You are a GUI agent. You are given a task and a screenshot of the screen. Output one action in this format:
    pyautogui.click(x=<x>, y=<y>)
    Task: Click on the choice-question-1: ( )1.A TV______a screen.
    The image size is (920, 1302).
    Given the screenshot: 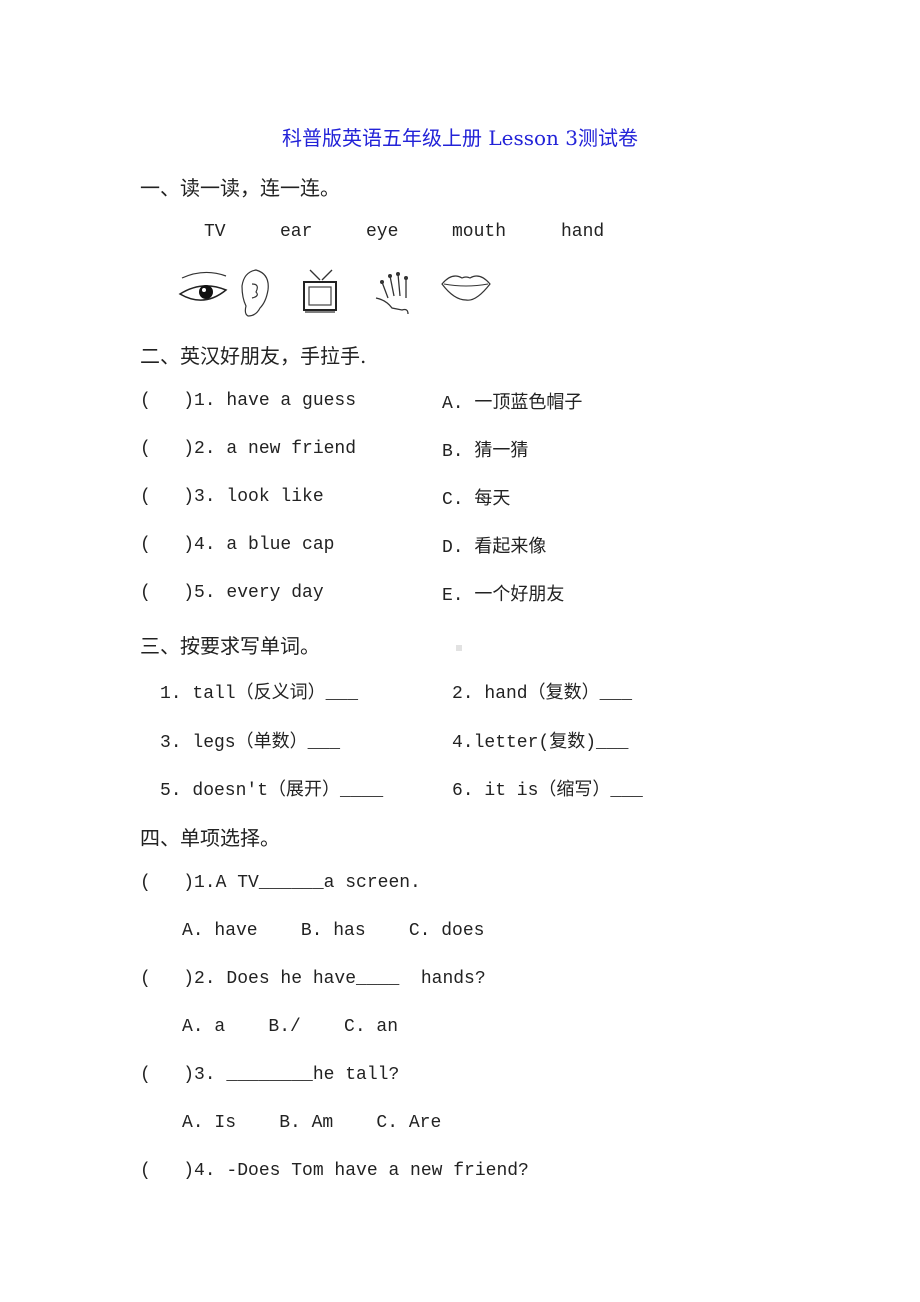 What is the action you would take?
    pyautogui.click(x=280, y=883)
    